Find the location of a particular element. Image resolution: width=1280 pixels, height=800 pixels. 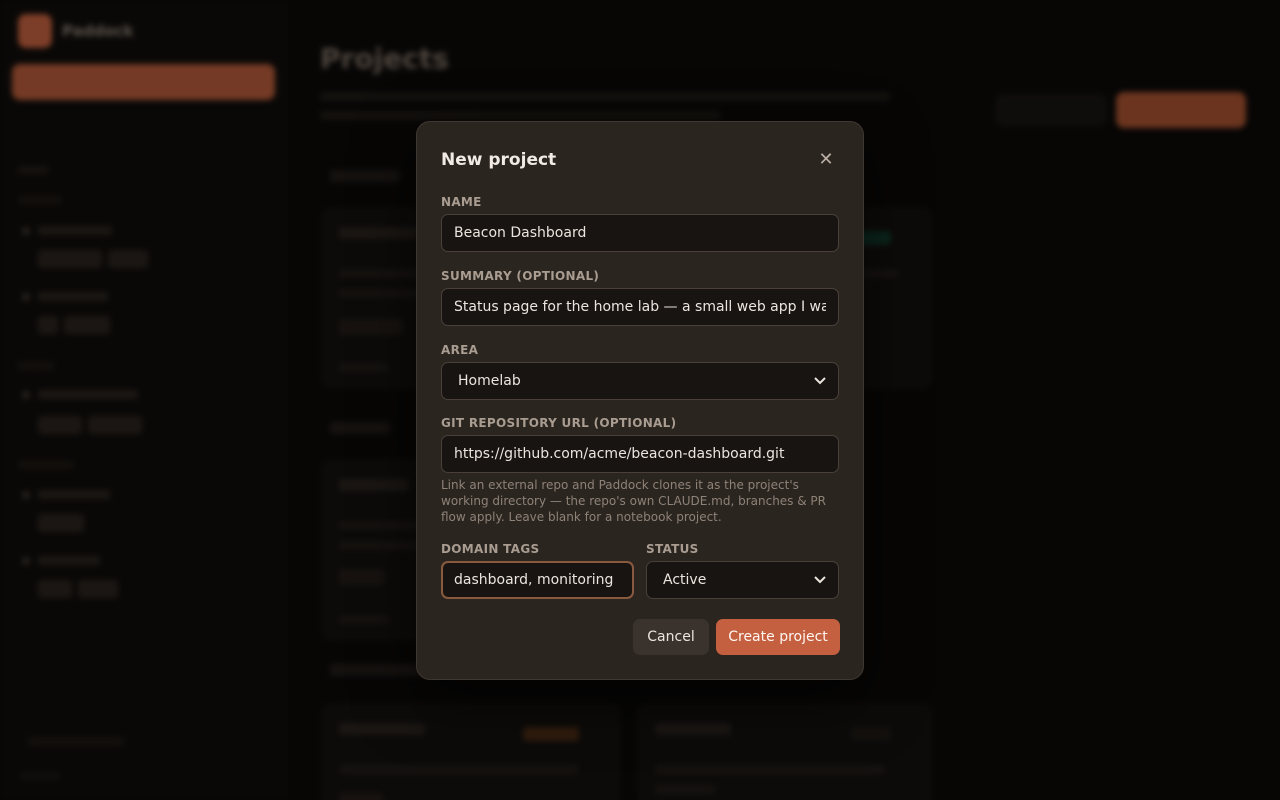

create-project-button: Create project is located at coordinates (778, 637).